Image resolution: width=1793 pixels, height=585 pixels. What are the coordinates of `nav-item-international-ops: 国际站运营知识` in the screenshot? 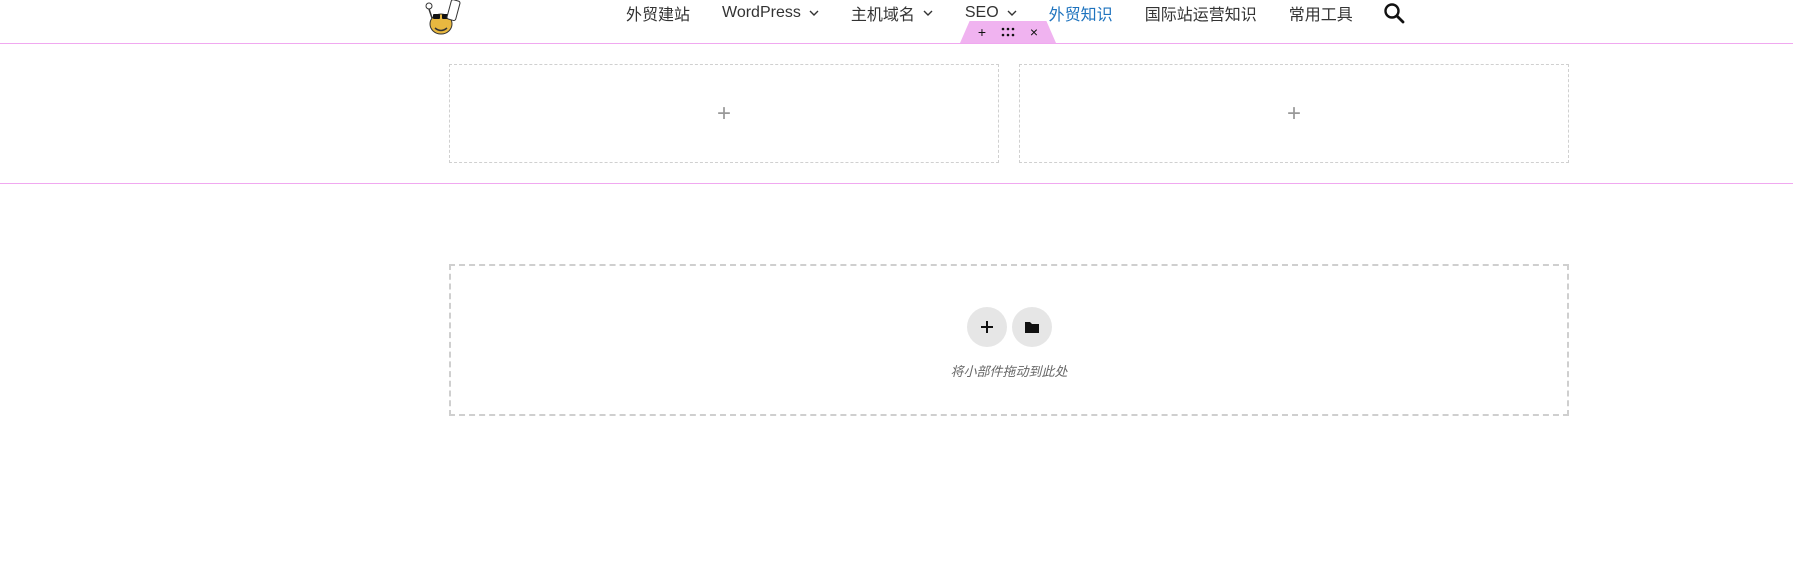 It's located at (1201, 13).